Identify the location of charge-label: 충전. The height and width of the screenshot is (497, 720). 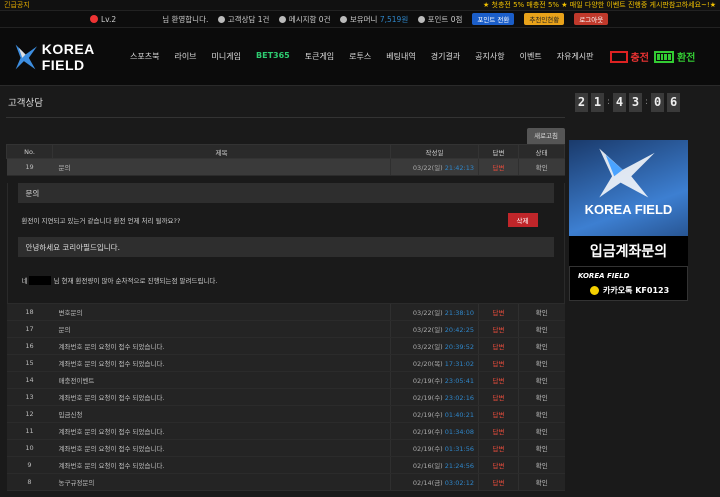
(639, 58).